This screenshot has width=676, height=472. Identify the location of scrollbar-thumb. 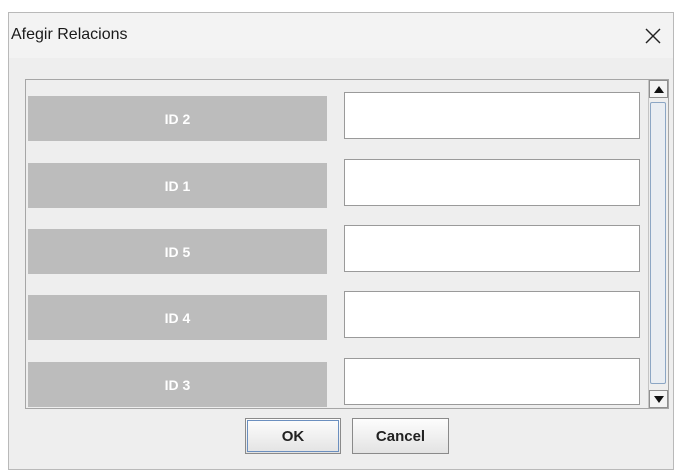
(658, 243).